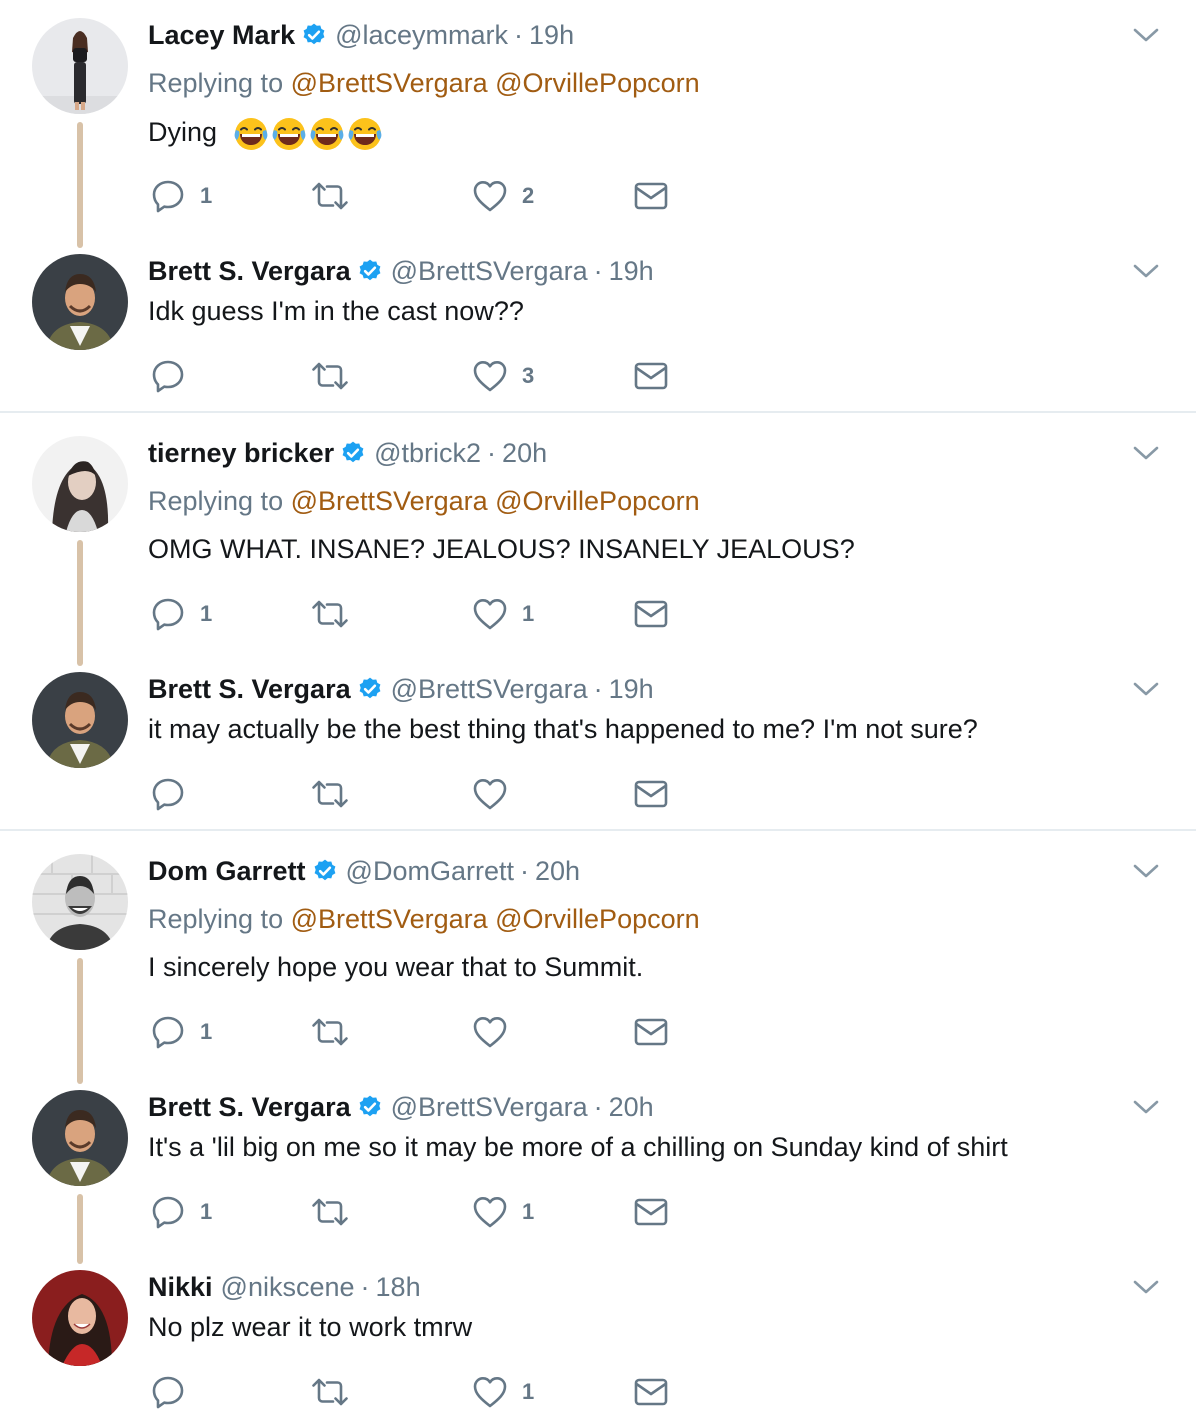 This screenshot has height=1426, width=1196. I want to click on handle: @tbrick2, so click(427, 453).